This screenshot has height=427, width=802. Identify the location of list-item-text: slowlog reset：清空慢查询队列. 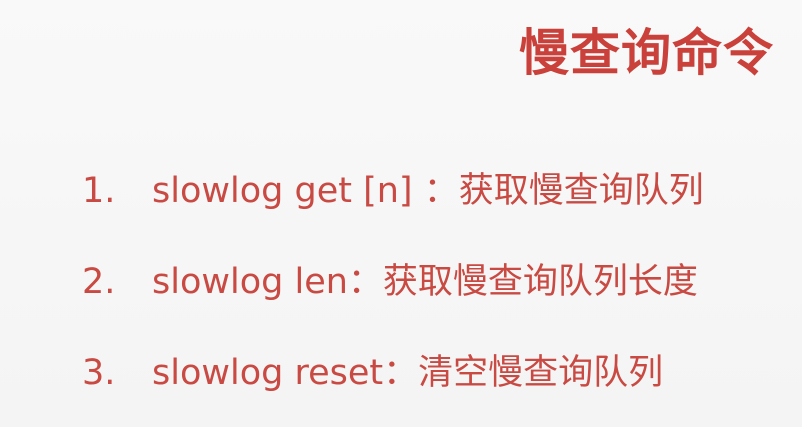
(408, 373).